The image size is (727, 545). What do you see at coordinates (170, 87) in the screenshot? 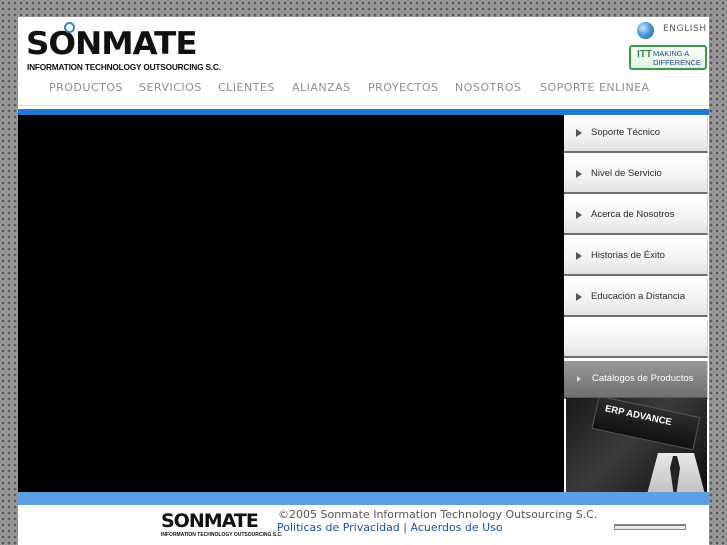
I see `nav-item-servicios: SERVICIOS` at bounding box center [170, 87].